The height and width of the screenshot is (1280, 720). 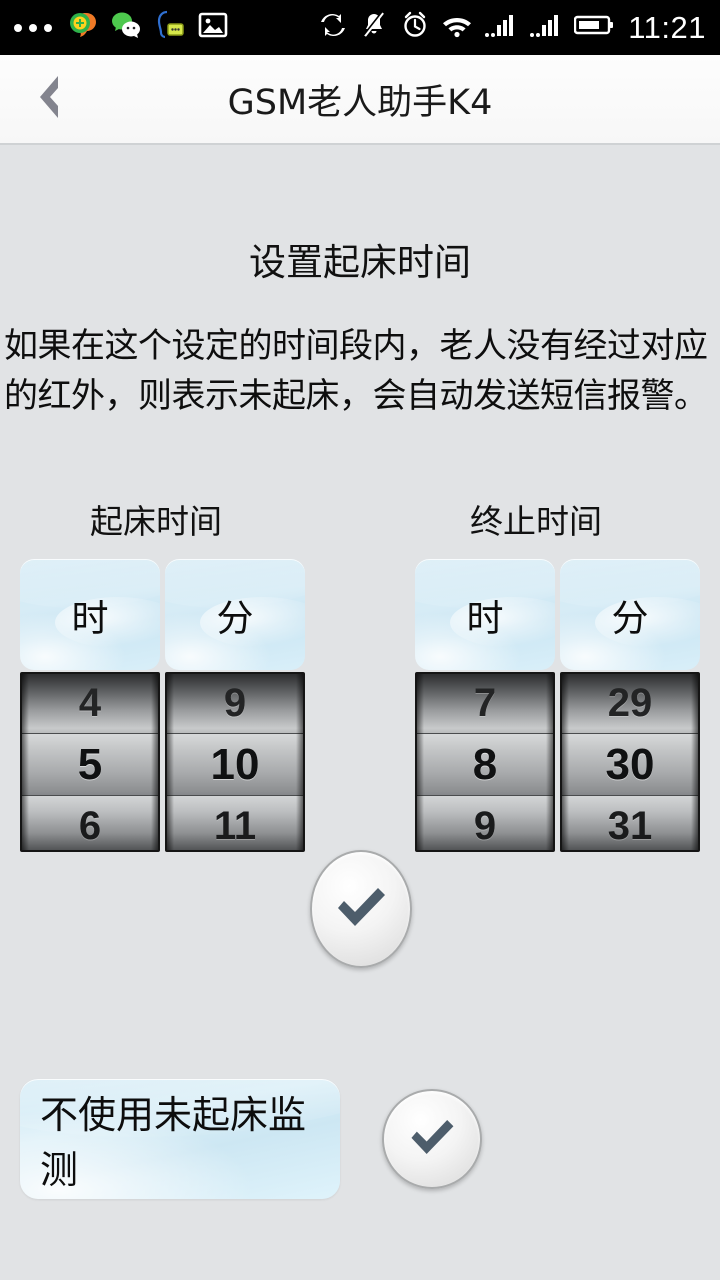 I want to click on start-hour-next: 6, so click(x=90, y=823).